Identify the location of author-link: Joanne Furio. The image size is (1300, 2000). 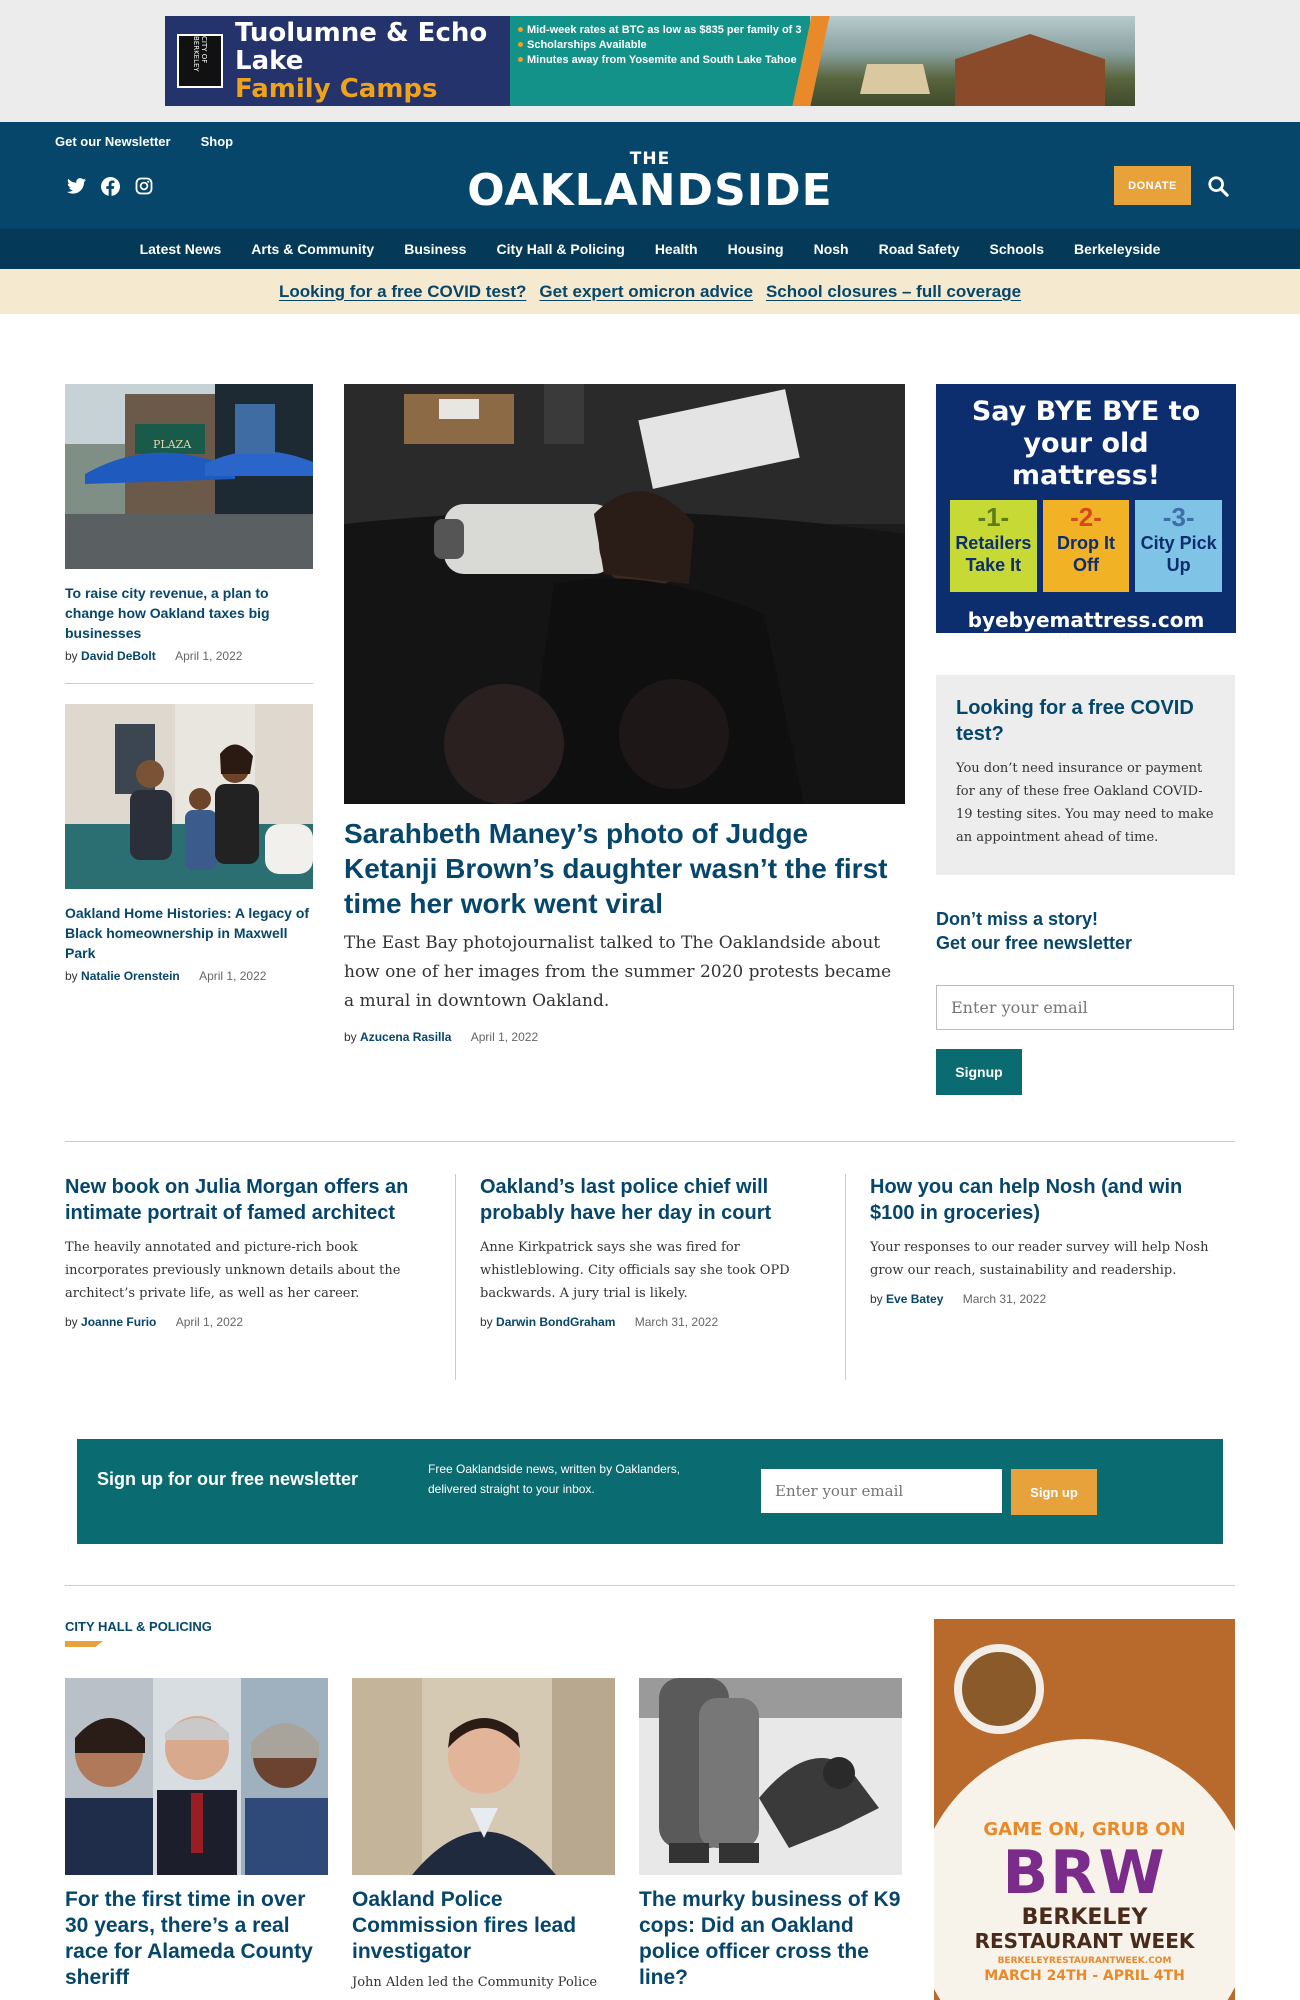
(118, 1322).